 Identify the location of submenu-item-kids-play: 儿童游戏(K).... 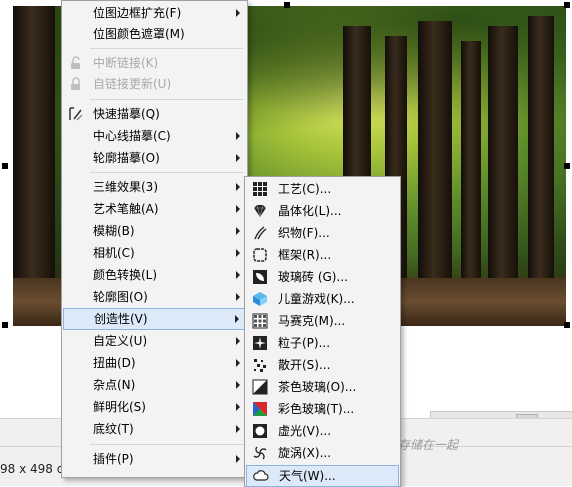
(322, 299).